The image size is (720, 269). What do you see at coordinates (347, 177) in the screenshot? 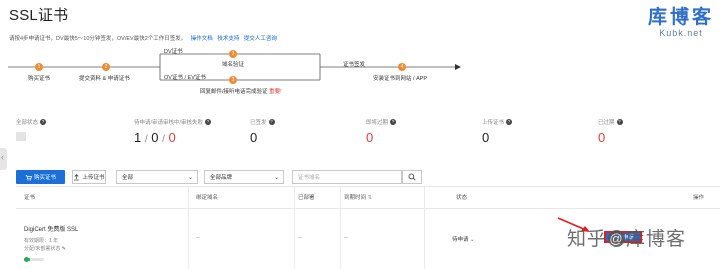
I see `search-input: 证书域名` at bounding box center [347, 177].